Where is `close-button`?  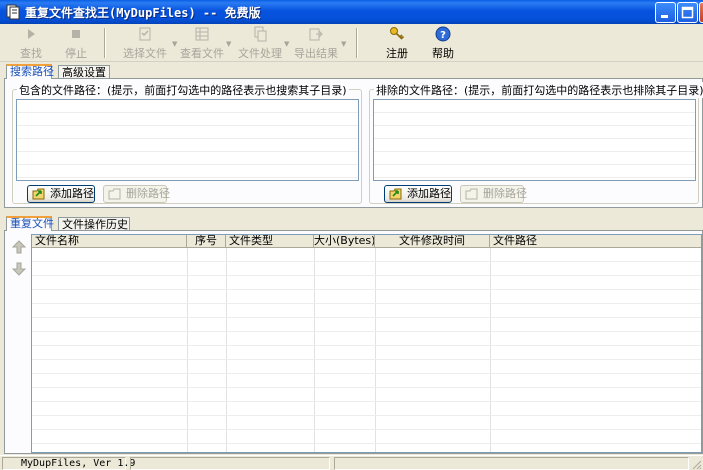
close-button is located at coordinates (701, 12).